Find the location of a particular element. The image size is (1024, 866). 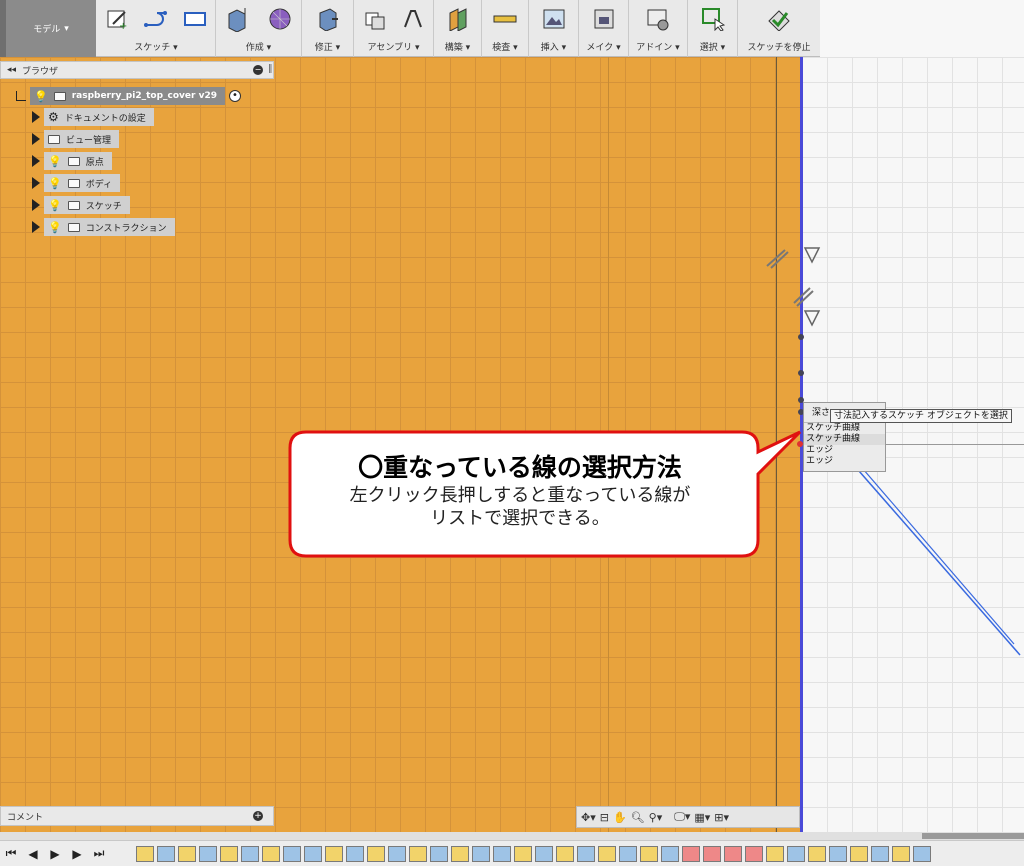

viewports-icon: ⊞▾ is located at coordinates (721, 817).